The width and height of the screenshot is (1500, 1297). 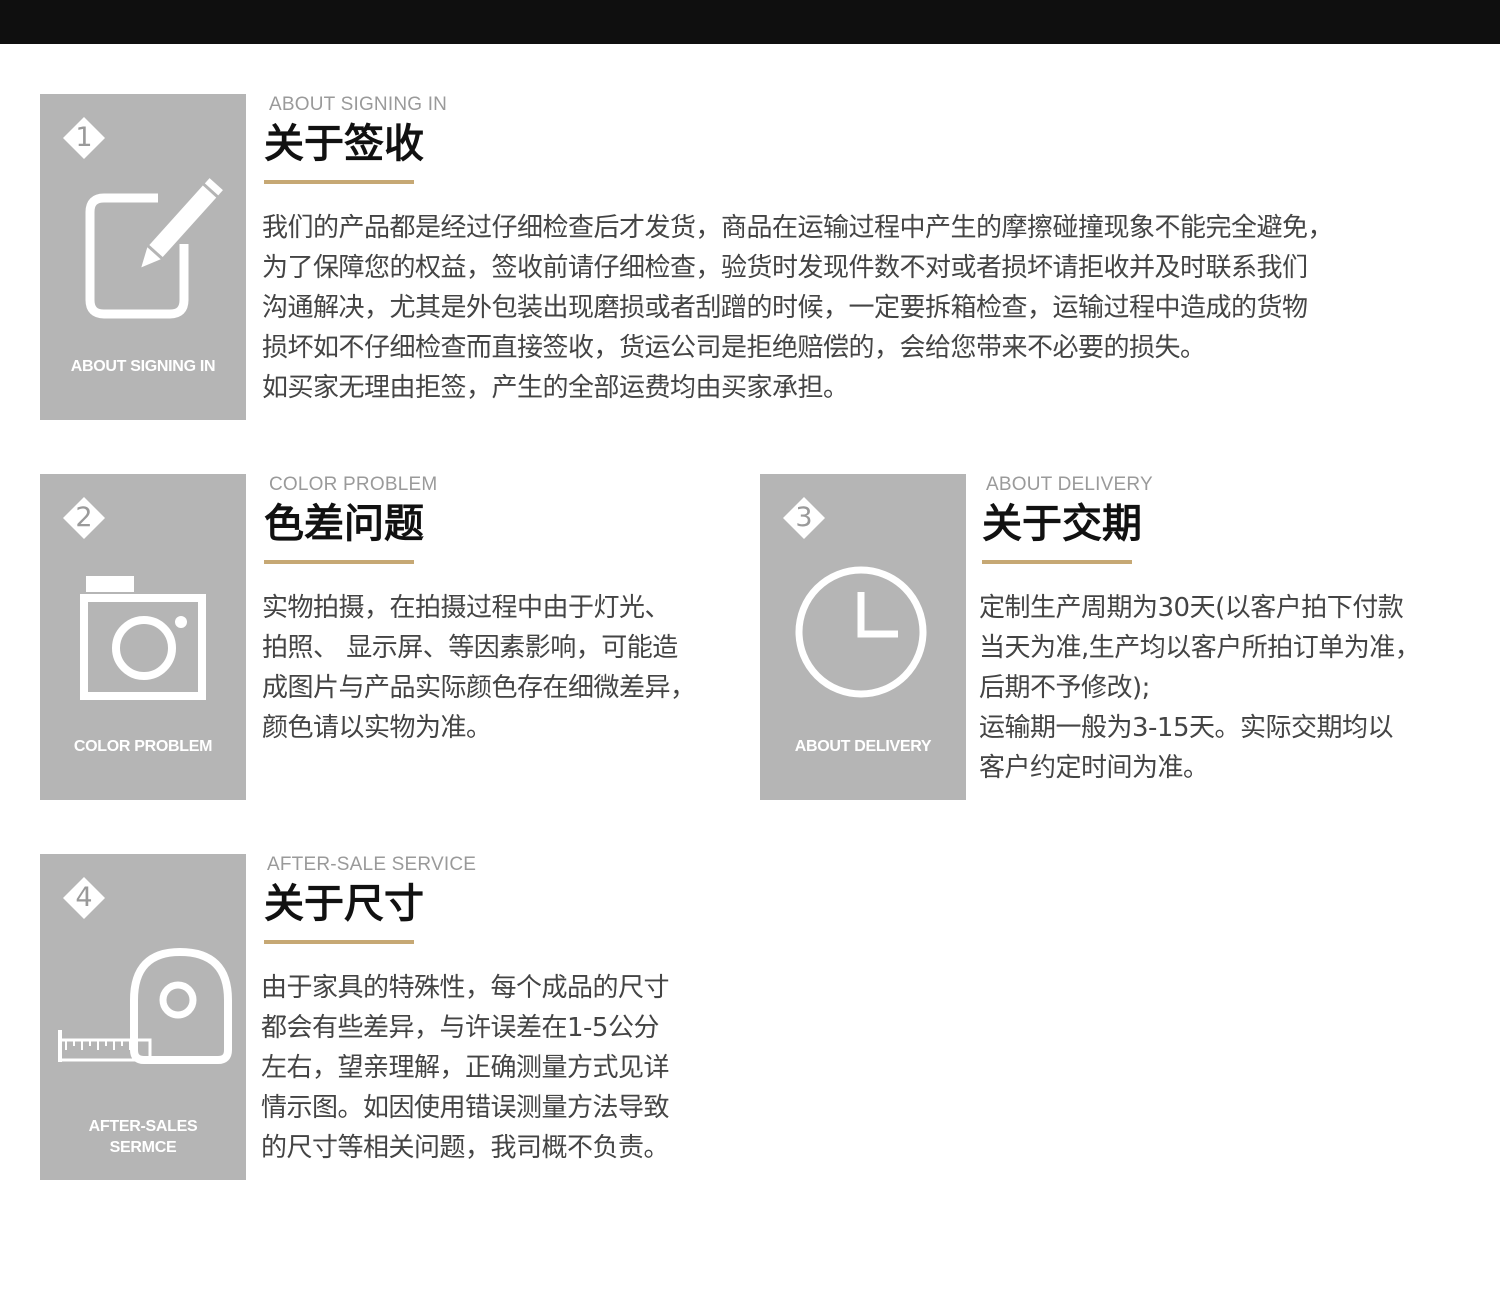 I want to click on cn-title: 色差问题, so click(x=344, y=524).